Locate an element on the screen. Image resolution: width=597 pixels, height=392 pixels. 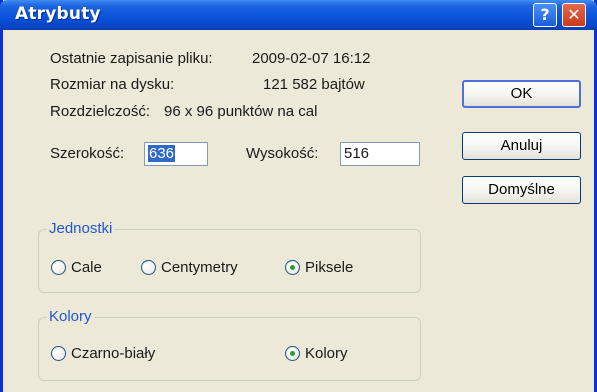
disk-size-value: 121 582 bajtów is located at coordinates (314, 84).